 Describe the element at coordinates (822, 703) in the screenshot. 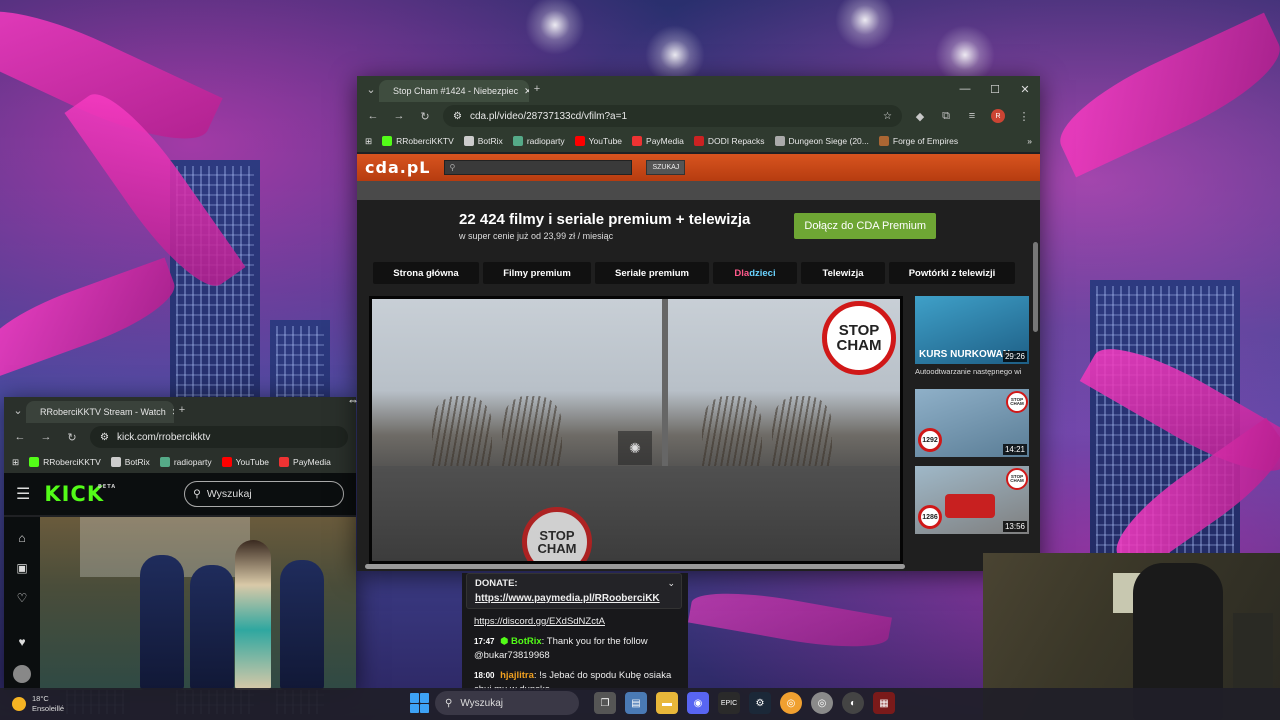

I see `chrome-profile-icon: ◎` at that location.